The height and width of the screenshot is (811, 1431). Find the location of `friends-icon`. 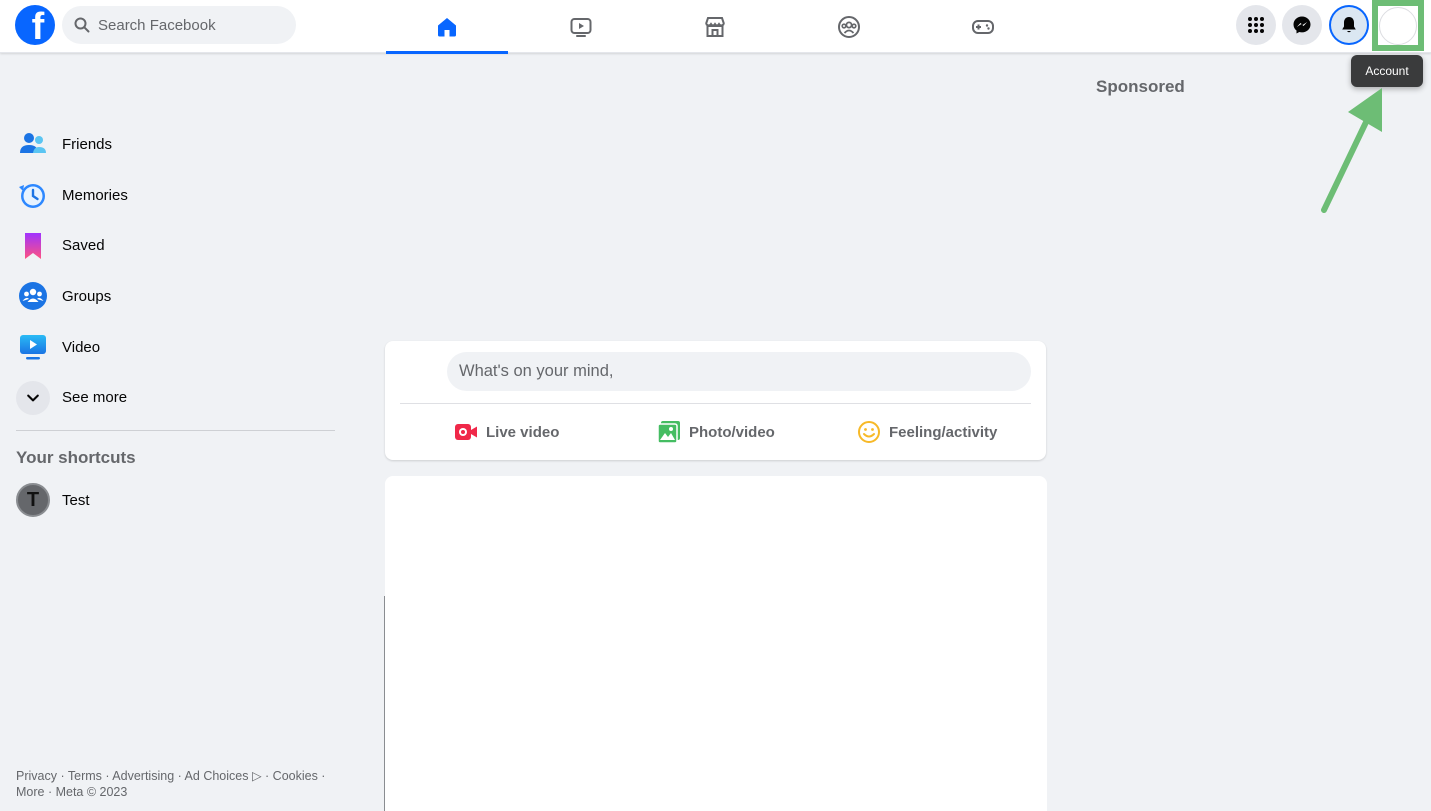

friends-icon is located at coordinates (33, 143).